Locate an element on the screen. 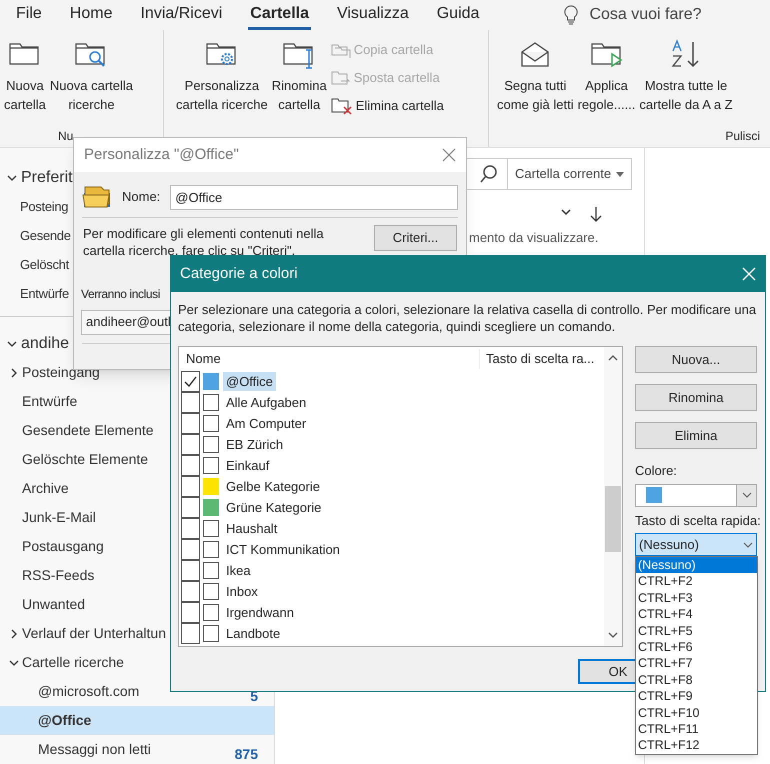 This screenshot has width=770, height=764. field-label: Verranno inclusi is located at coordinates (120, 294).